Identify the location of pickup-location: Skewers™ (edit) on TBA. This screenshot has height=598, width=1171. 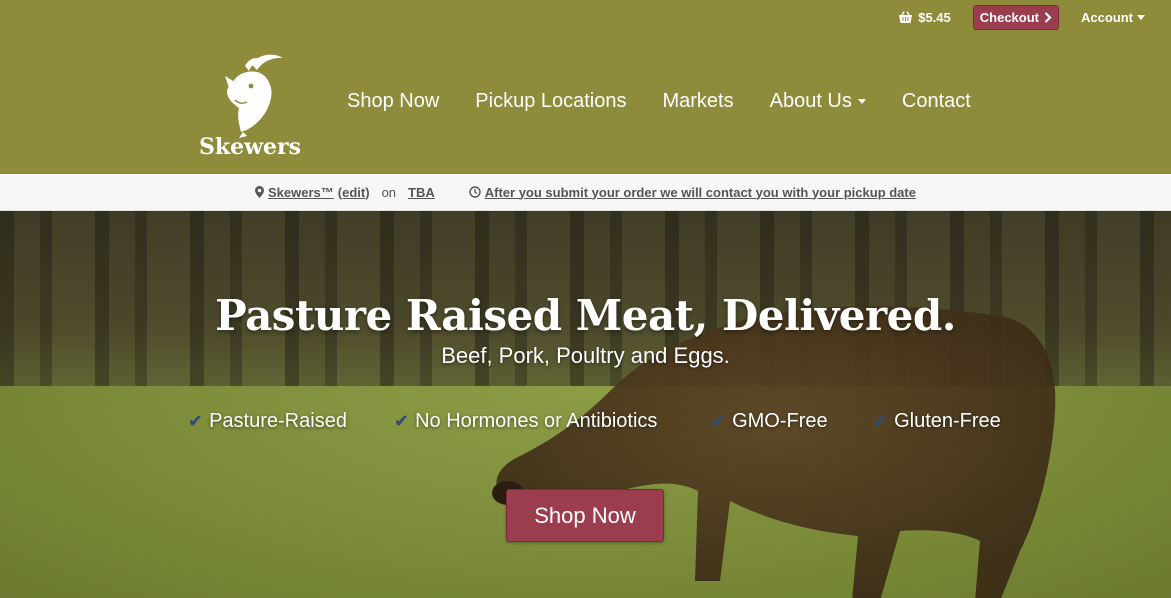
(345, 192).